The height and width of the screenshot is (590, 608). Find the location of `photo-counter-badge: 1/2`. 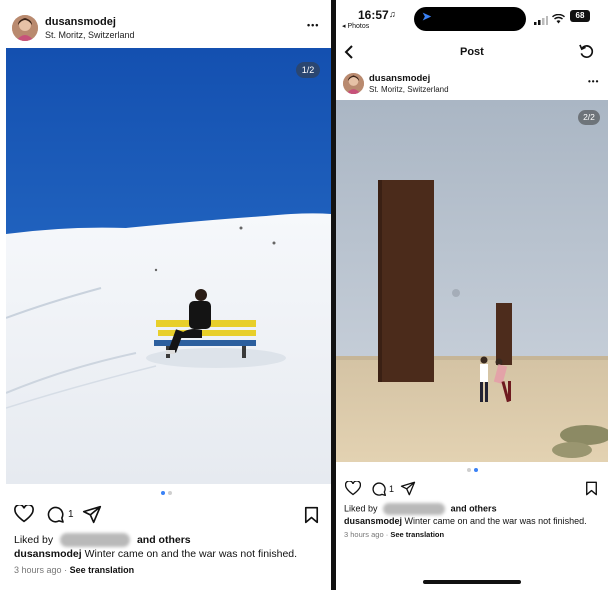

photo-counter-badge: 1/2 is located at coordinates (308, 70).